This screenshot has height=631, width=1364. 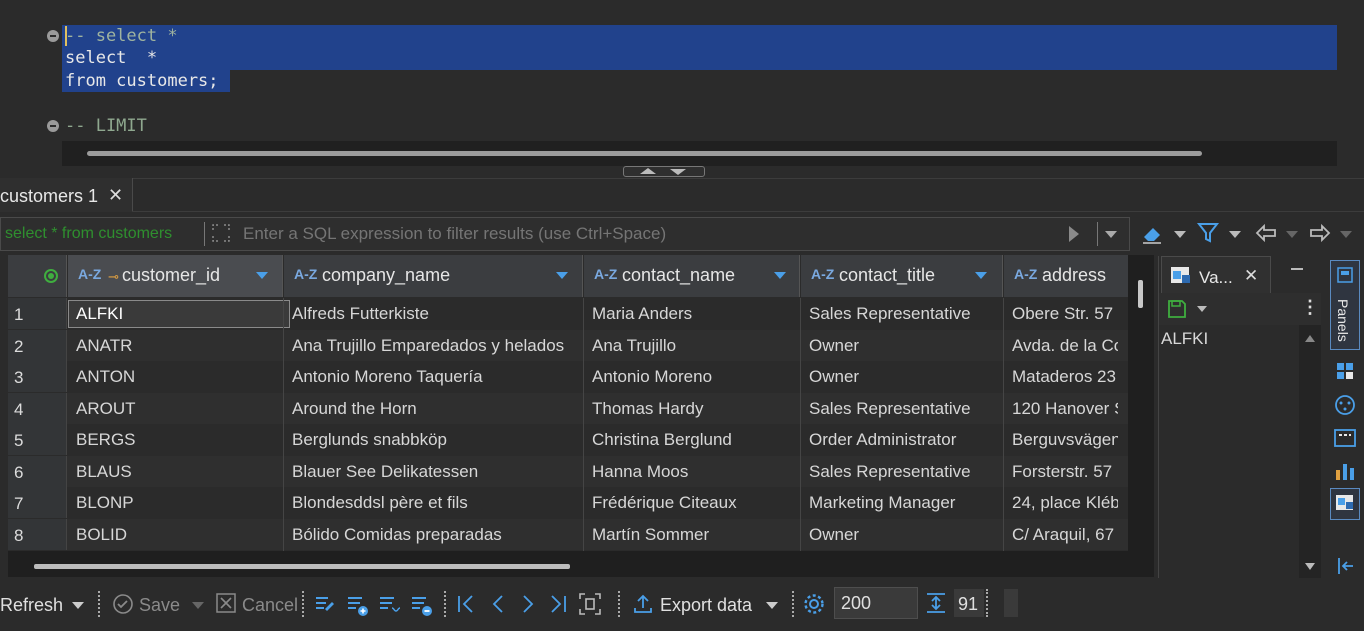 What do you see at coordinates (1345, 405) in the screenshot?
I see `grouping-icon` at bounding box center [1345, 405].